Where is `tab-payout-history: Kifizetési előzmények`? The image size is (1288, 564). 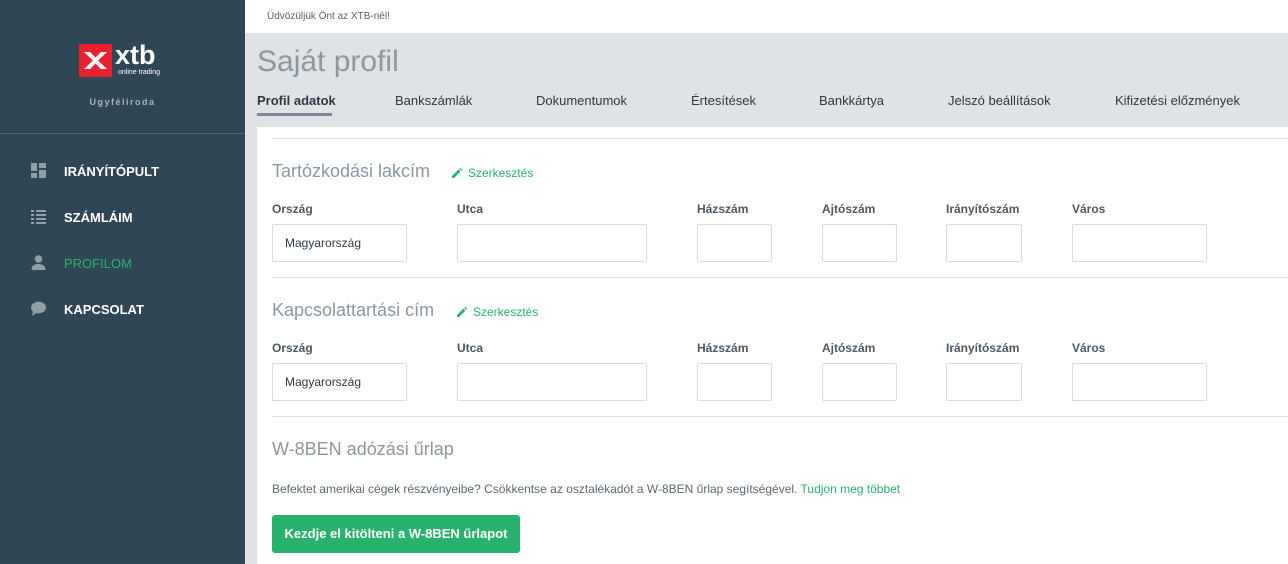
tab-payout-history: Kifizetési előzmények is located at coordinates (1177, 100).